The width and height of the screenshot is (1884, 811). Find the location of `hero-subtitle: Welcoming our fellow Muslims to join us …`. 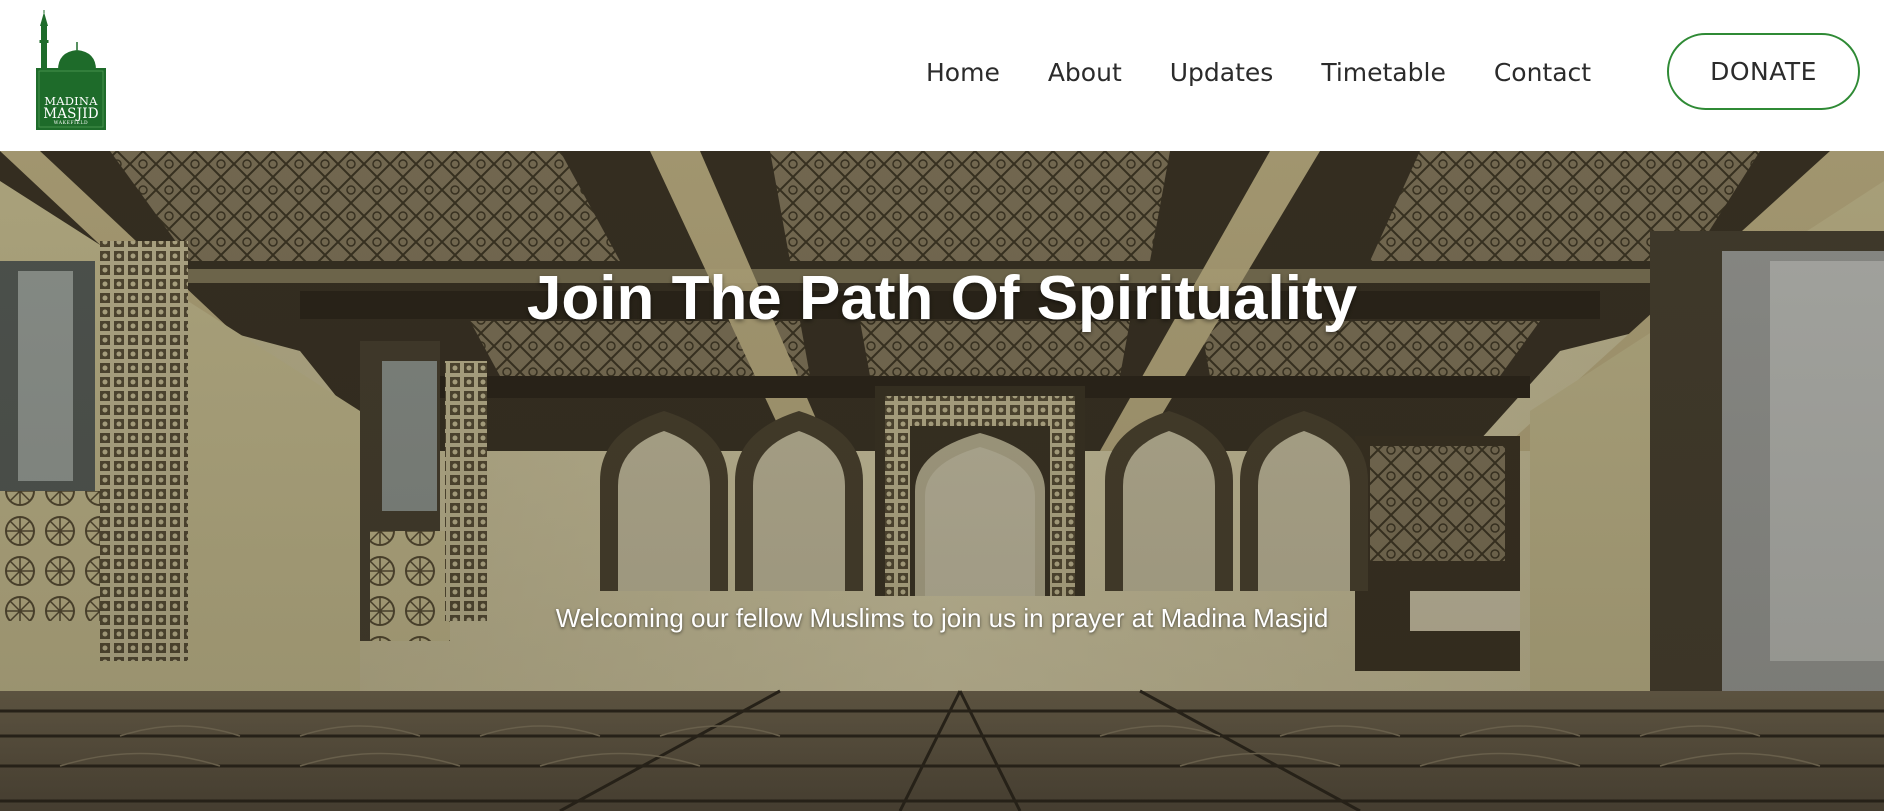

hero-subtitle: Welcoming our fellow Muslims to join us … is located at coordinates (942, 618).